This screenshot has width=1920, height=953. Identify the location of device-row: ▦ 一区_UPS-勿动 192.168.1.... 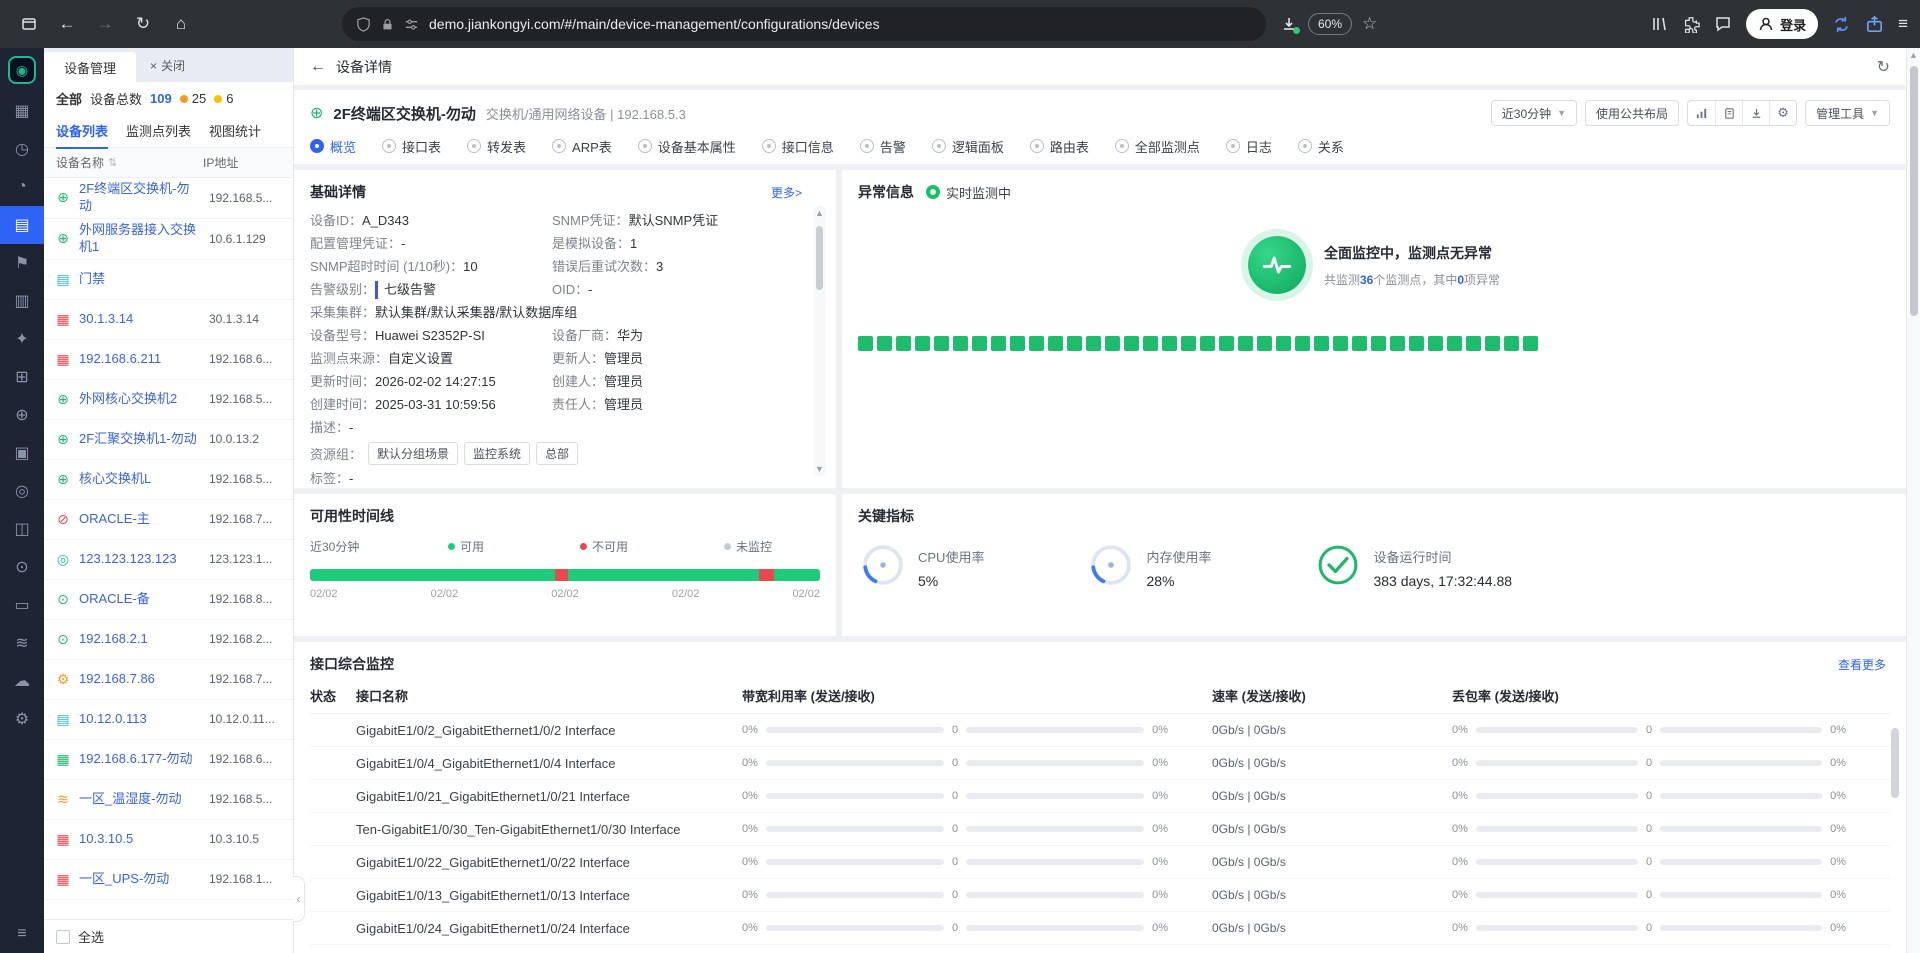
(168, 880).